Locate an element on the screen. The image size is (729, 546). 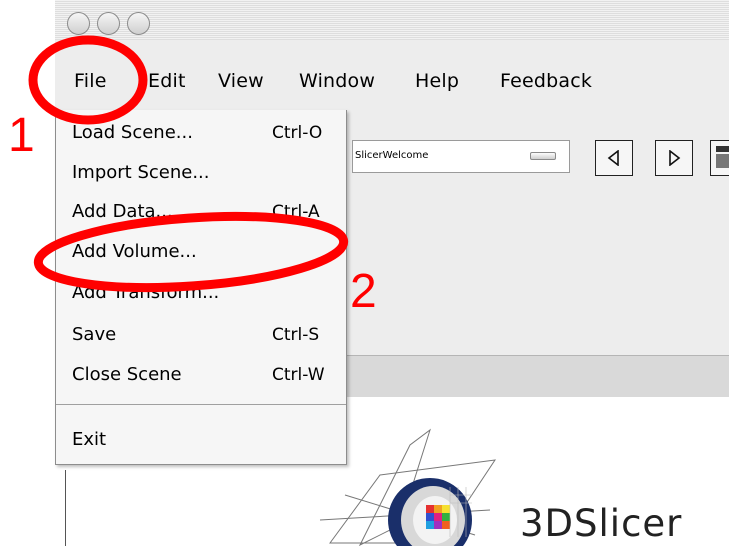
annotation-circle-file is located at coordinates (88, 80).